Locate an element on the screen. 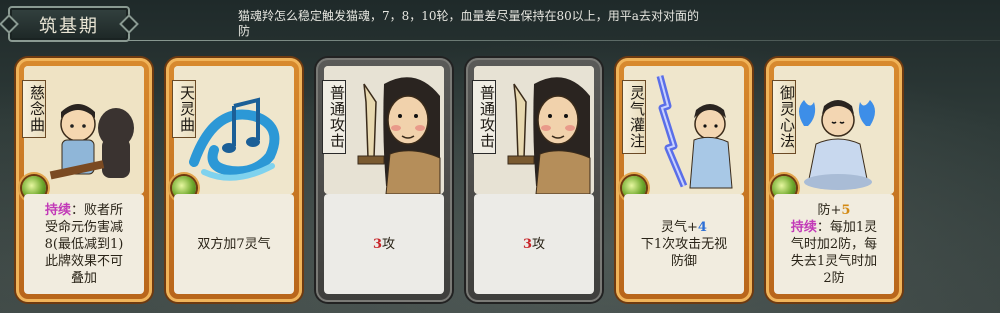 This screenshot has width=1000, height=313. card-desc-line: 受命元伤害减 is located at coordinates (84, 227).